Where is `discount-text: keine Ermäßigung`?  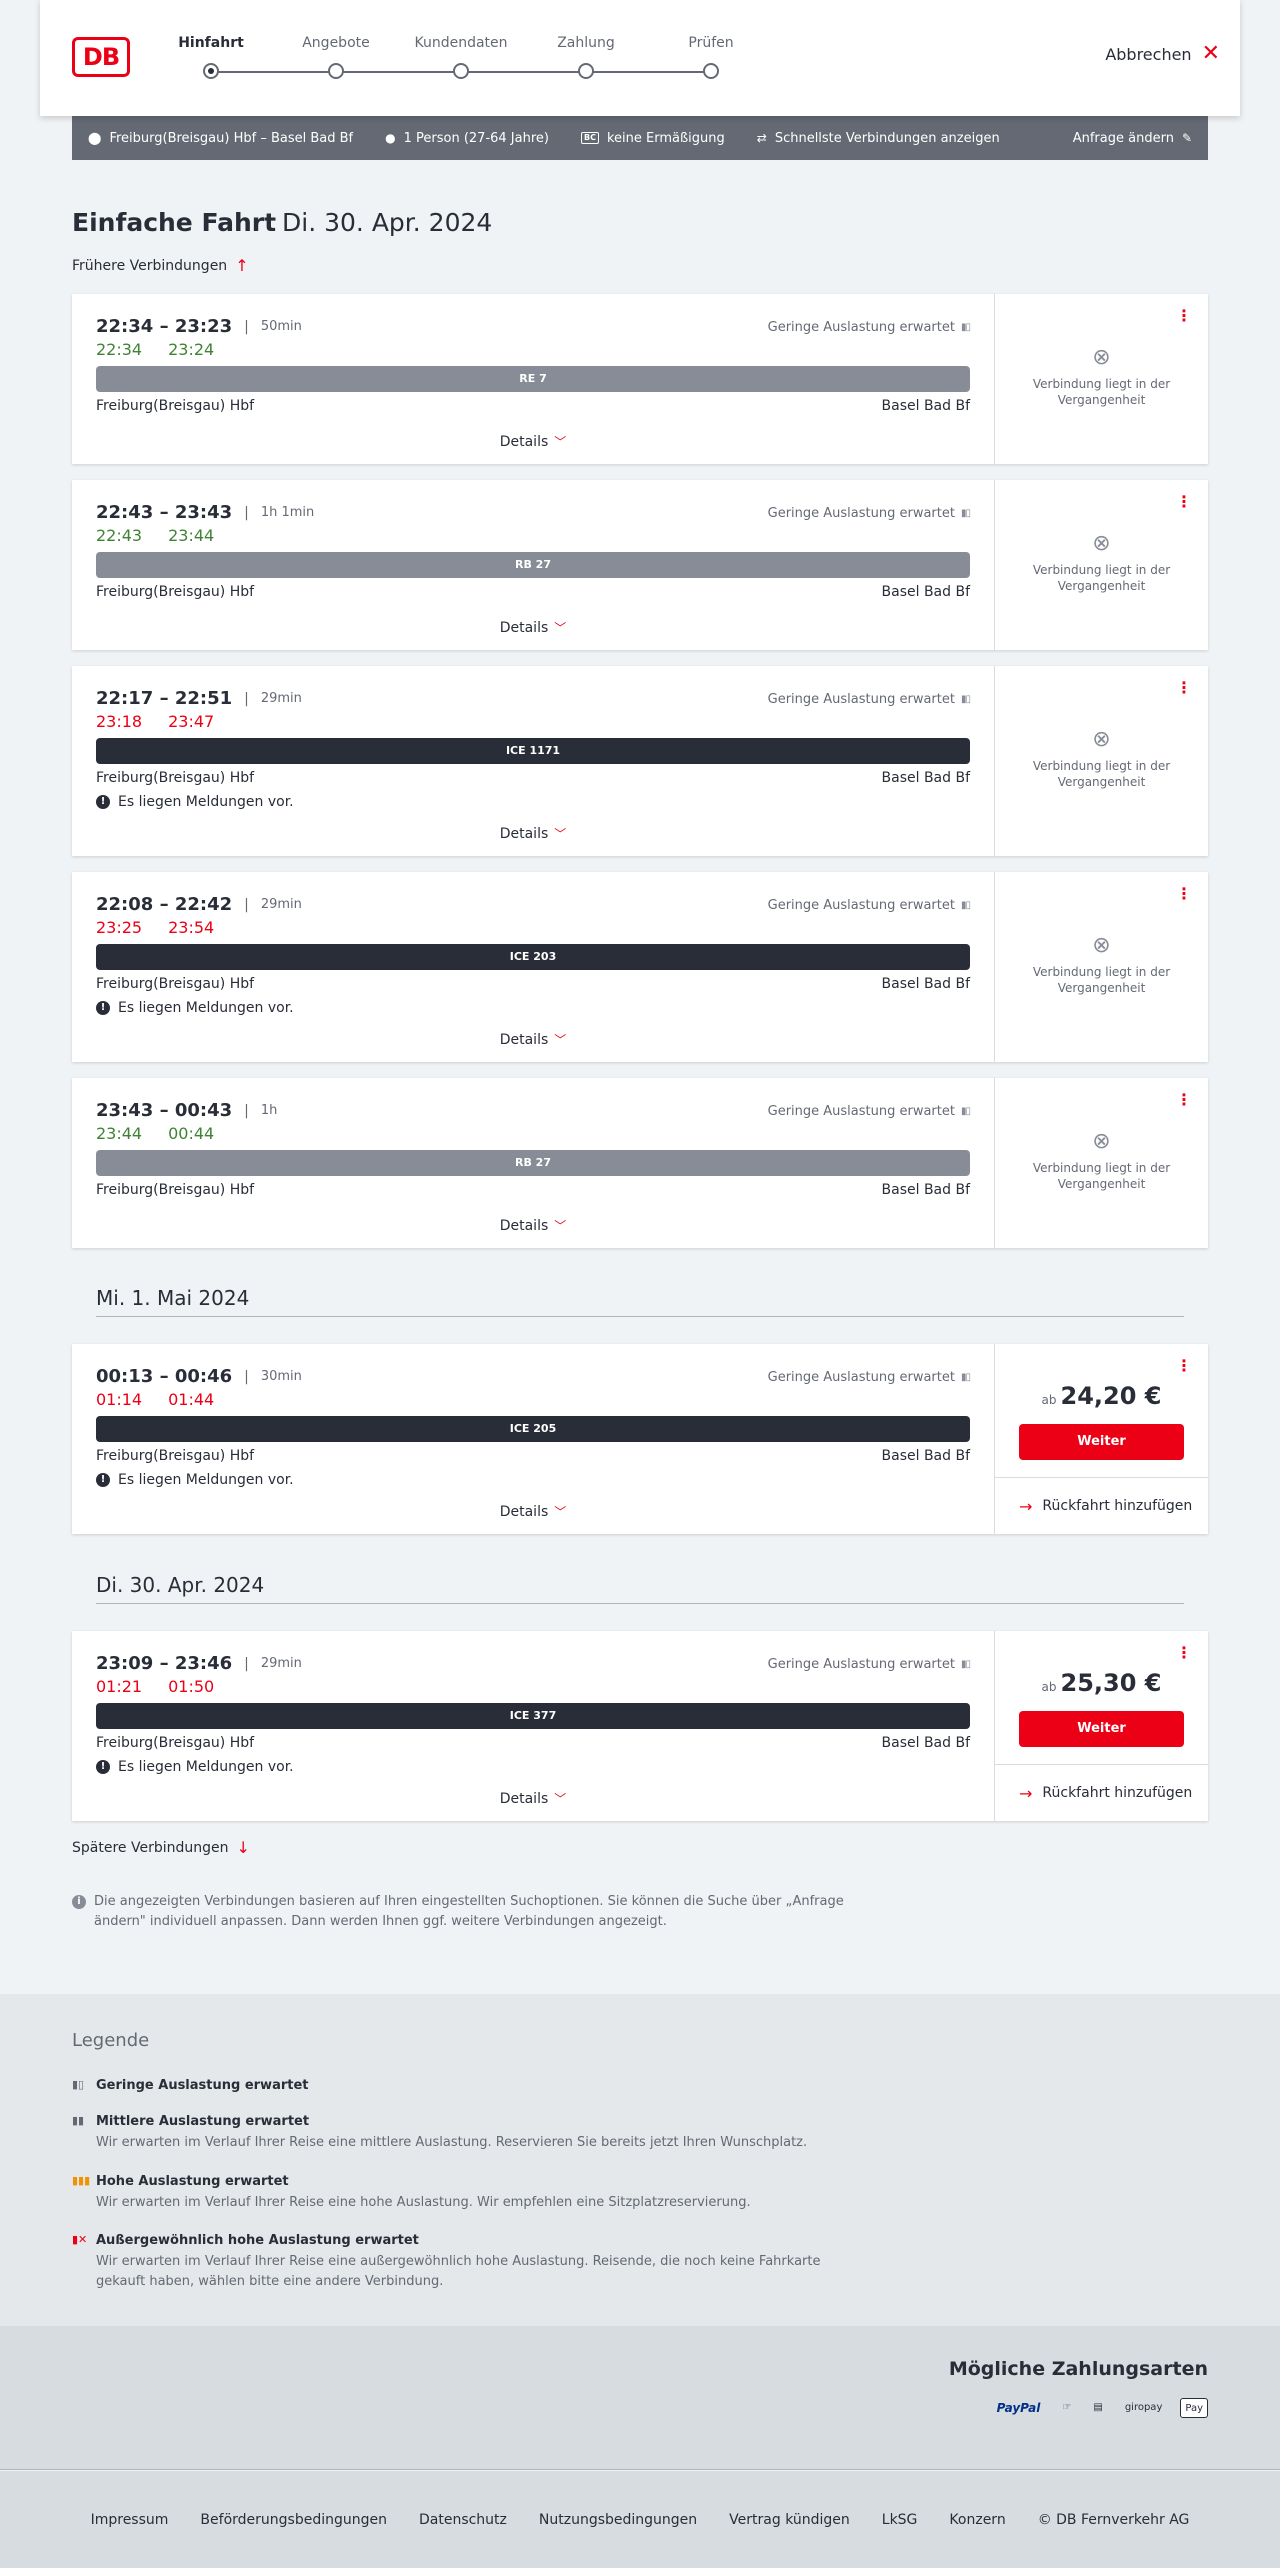
discount-text: keine Ermäßigung is located at coordinates (665, 138).